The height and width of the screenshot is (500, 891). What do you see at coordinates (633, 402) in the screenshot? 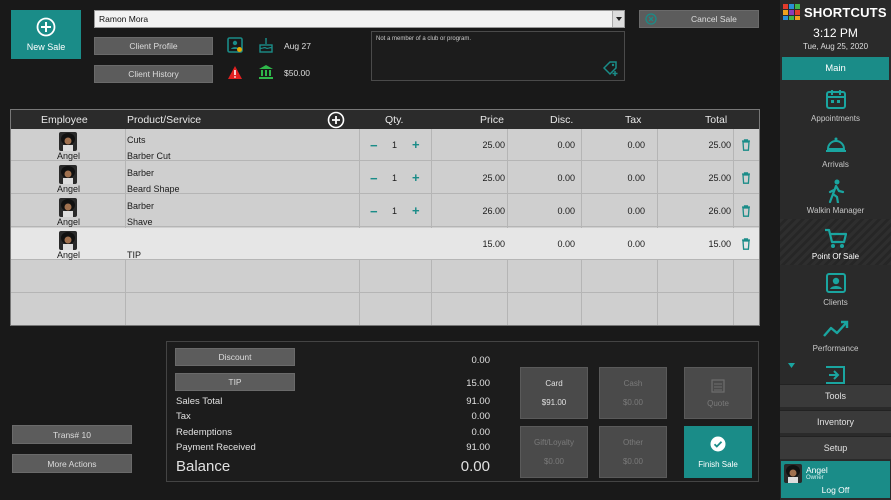
I see `cash-amount: $0.00` at bounding box center [633, 402].